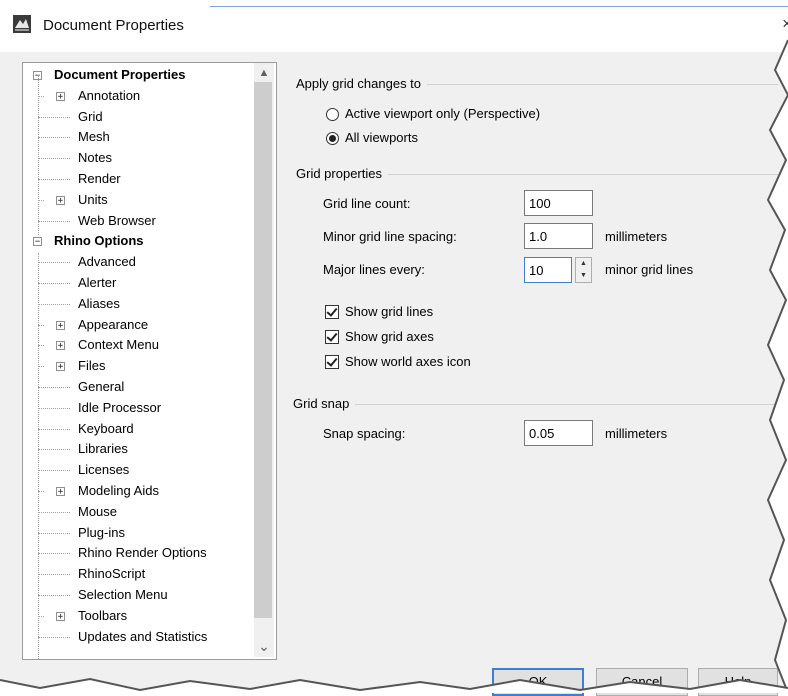 Image resolution: width=788 pixels, height=696 pixels. I want to click on show-world-axes-label: Show world axes icon, so click(408, 361).